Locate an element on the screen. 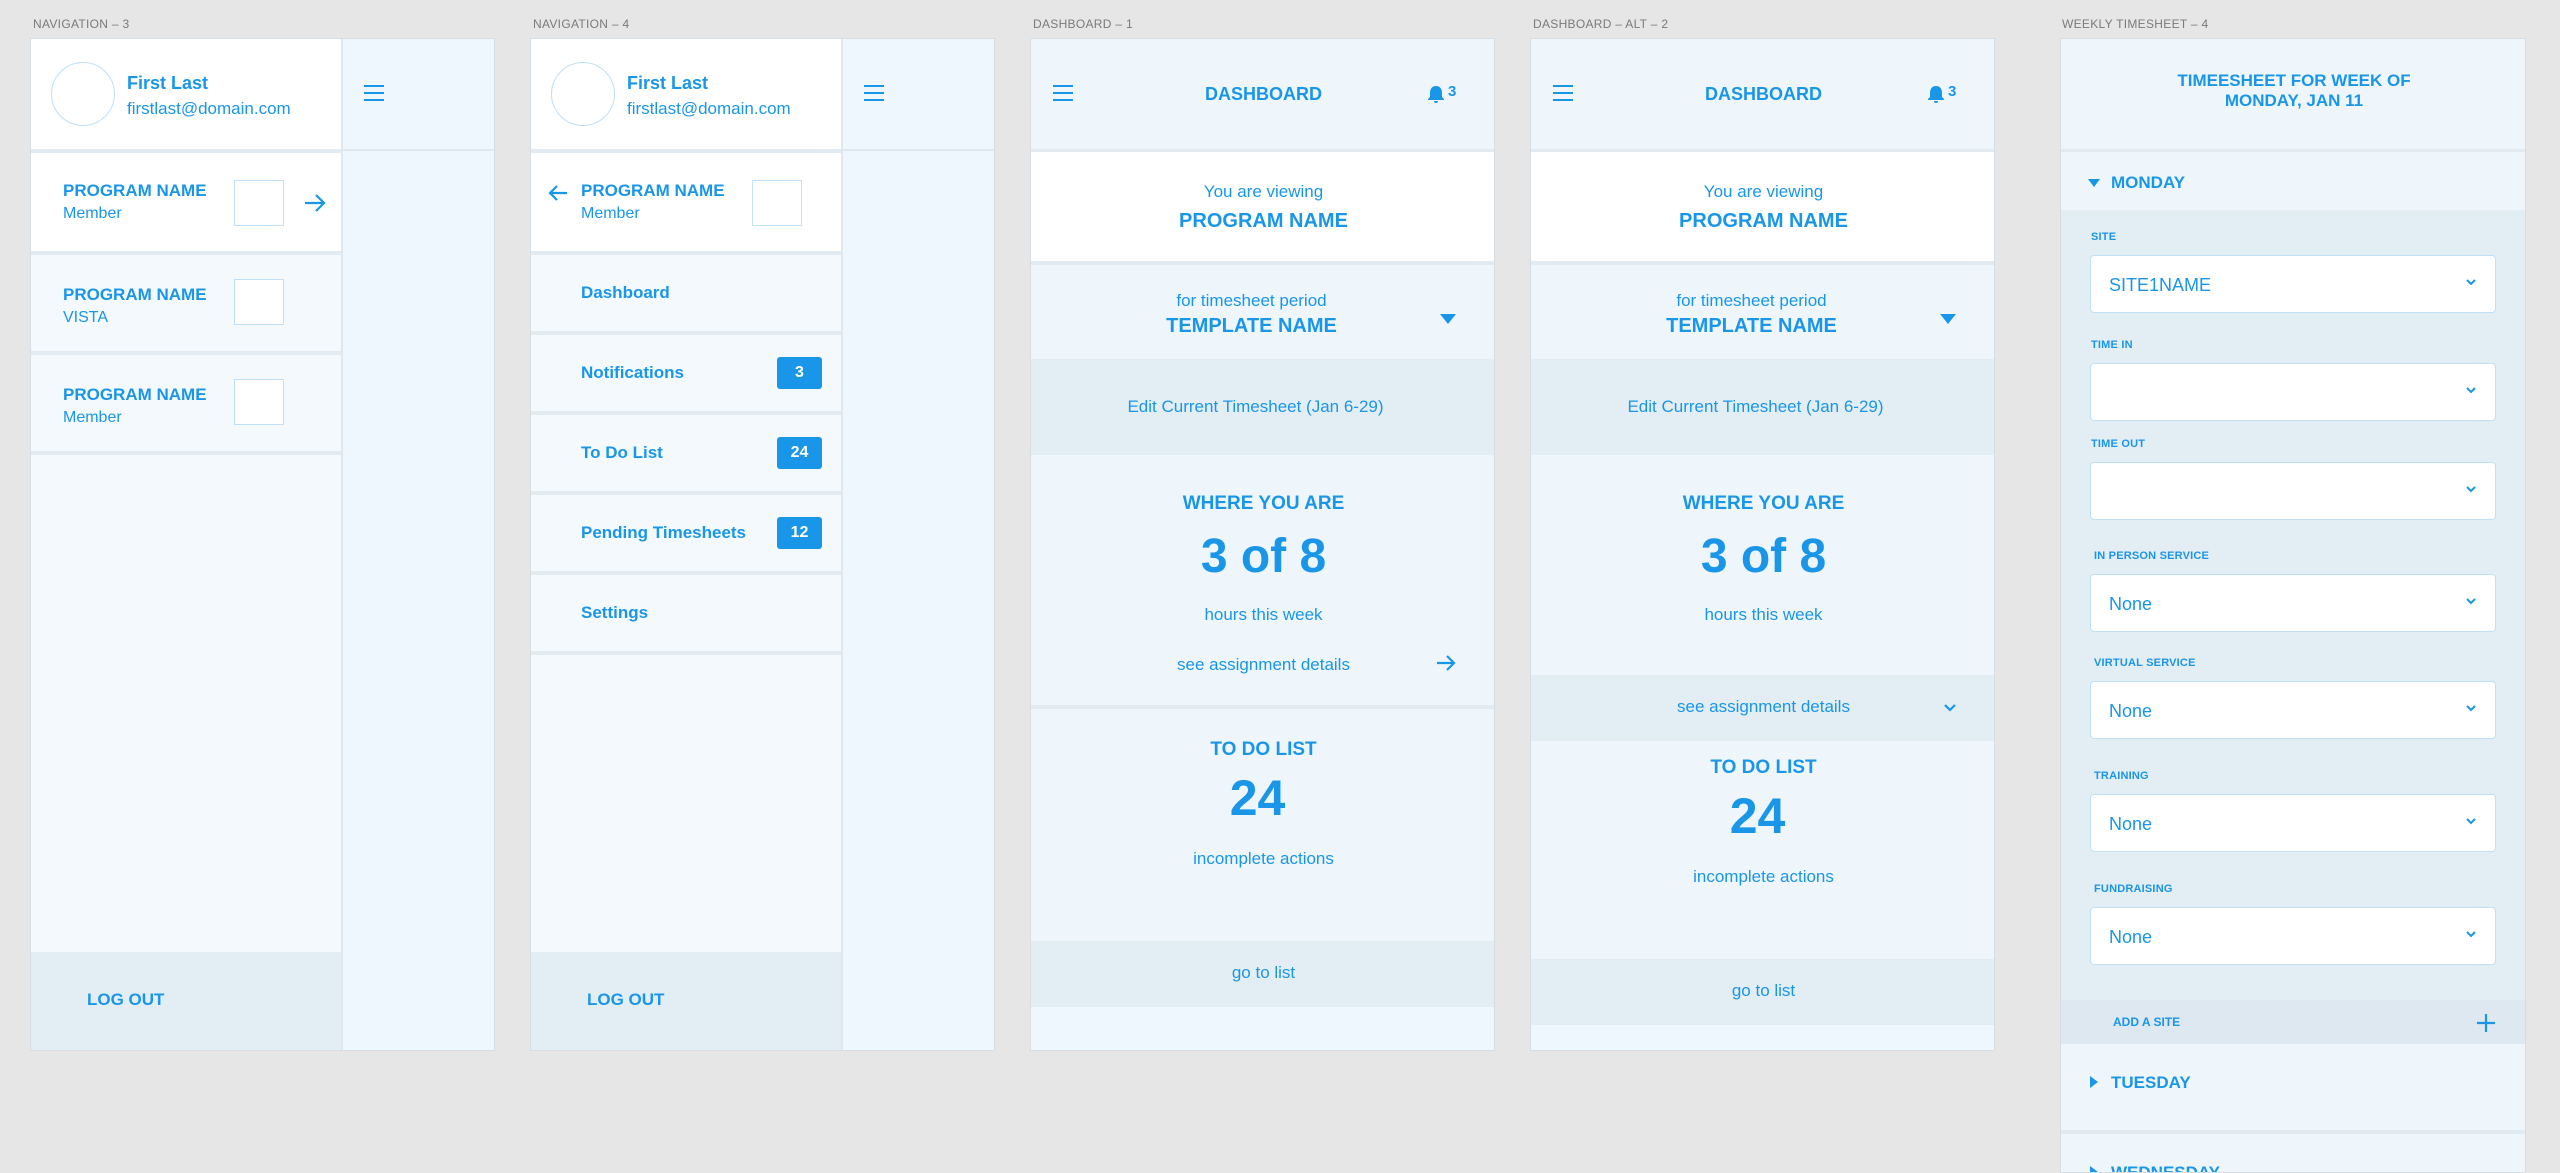 Image resolution: width=2560 pixels, height=1173 pixels. todo-label: incomplete actions is located at coordinates (1763, 876).